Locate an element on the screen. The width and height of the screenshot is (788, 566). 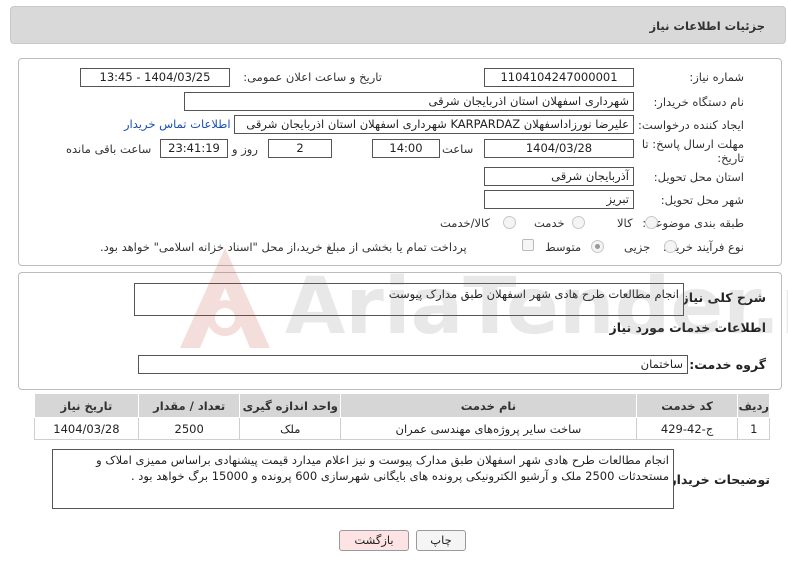
print-button: چاپ is located at coordinates (441, 540).